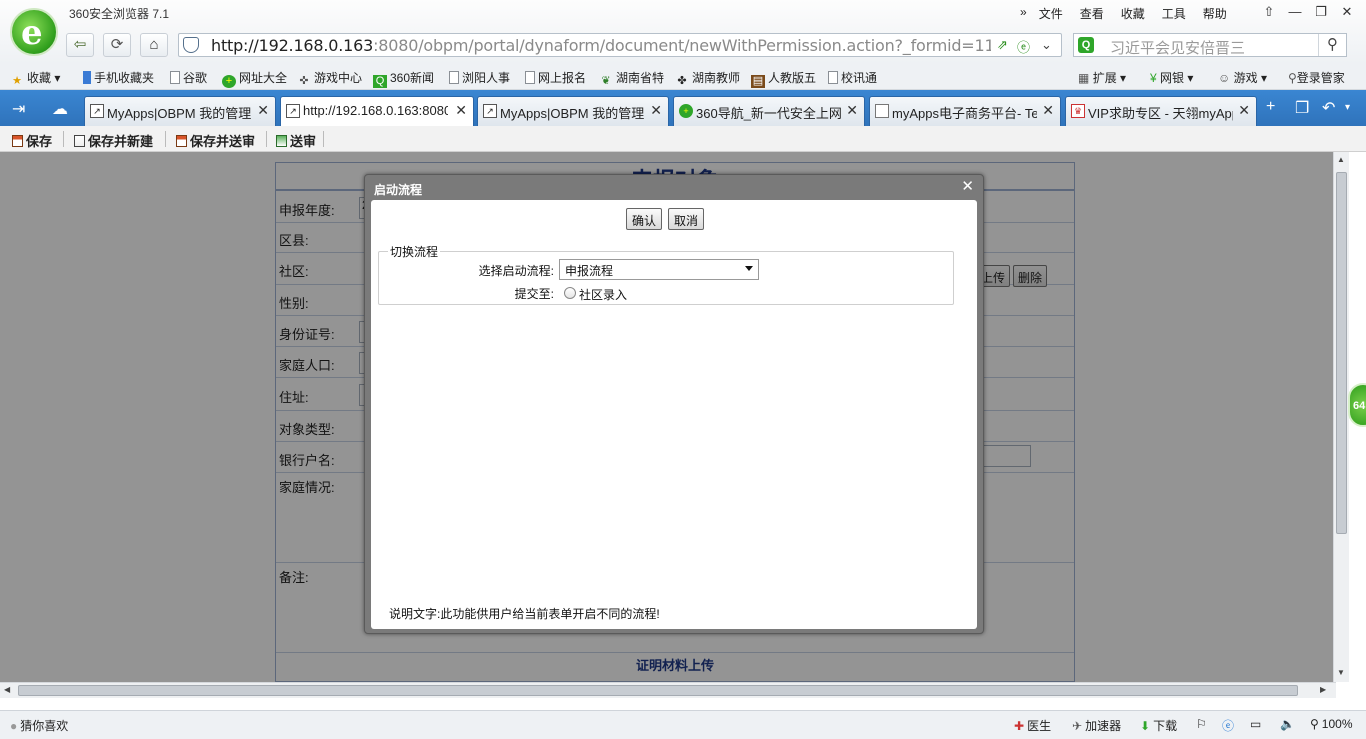  What do you see at coordinates (686, 219) in the screenshot?
I see `cancel-button: 取消` at bounding box center [686, 219].